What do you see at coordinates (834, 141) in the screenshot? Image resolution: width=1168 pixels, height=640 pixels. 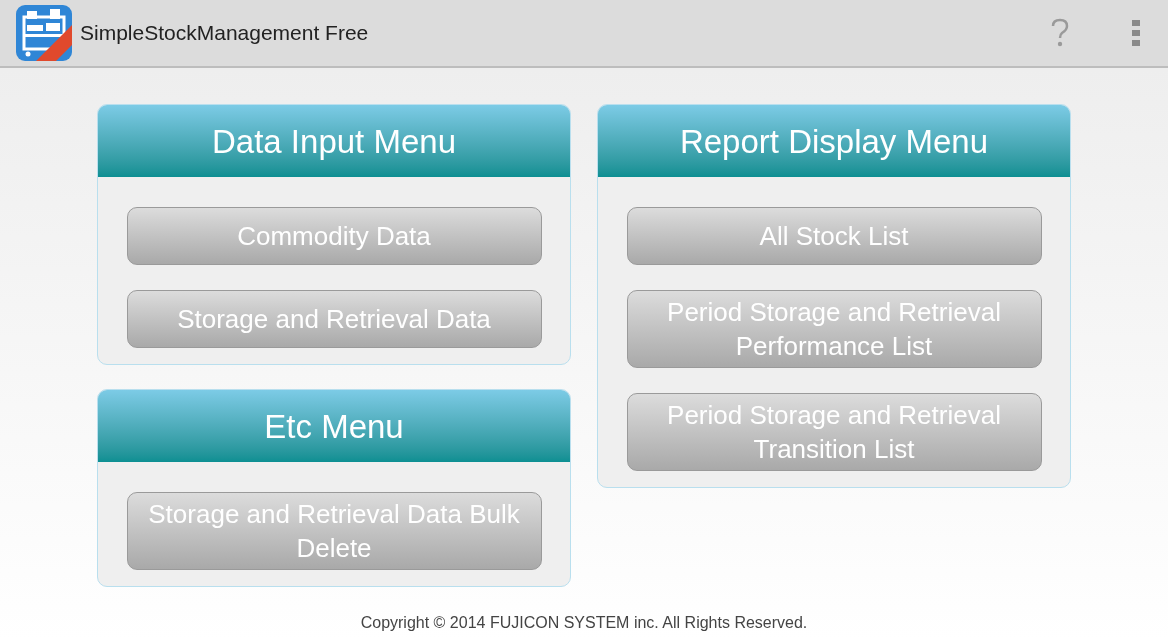 I see `panel-title: Report Display Menu` at bounding box center [834, 141].